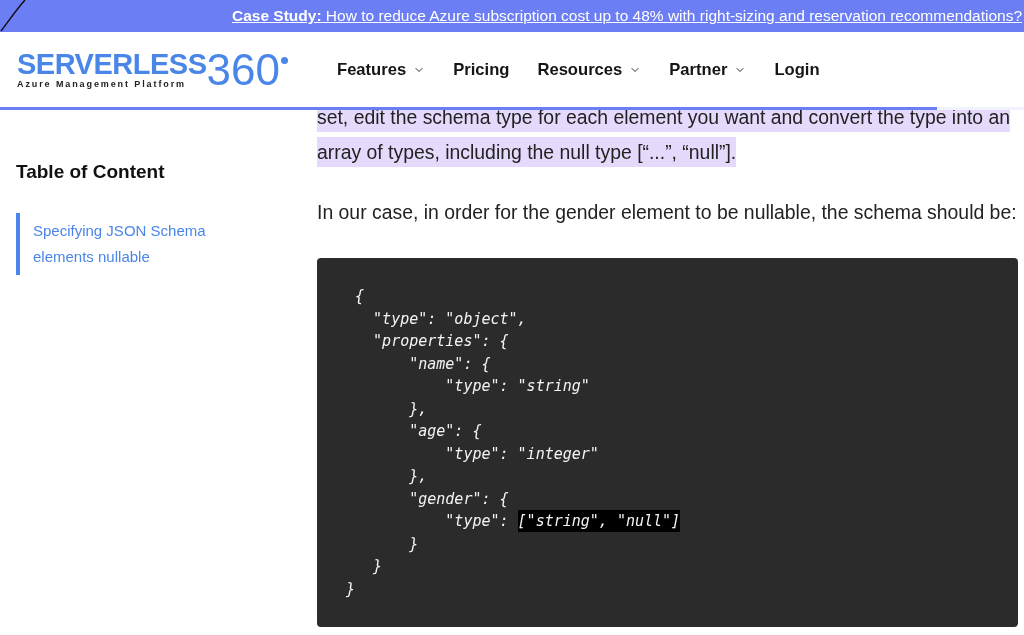  I want to click on nav-link: Resources, so click(589, 69).